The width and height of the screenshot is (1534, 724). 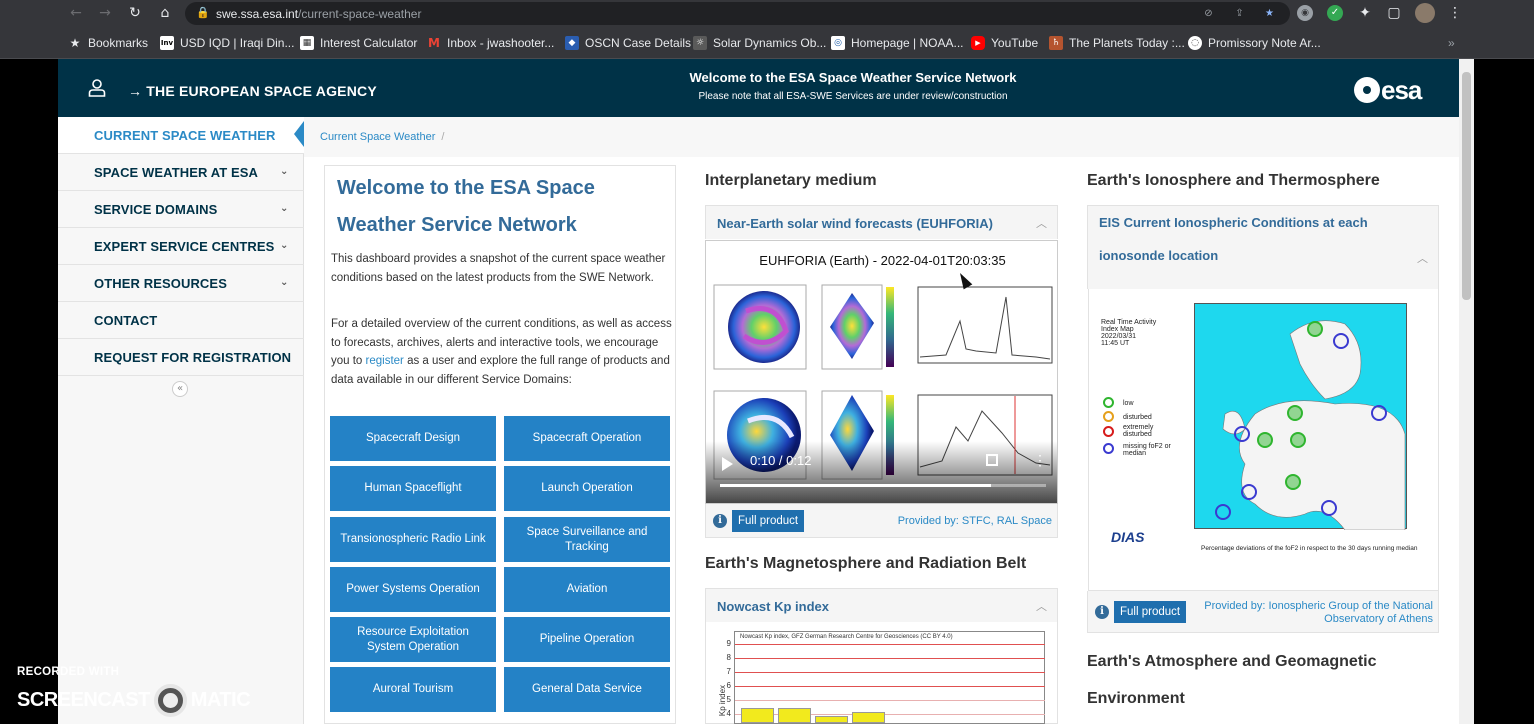 I want to click on kp-tick-label: 8, so click(x=728, y=657).